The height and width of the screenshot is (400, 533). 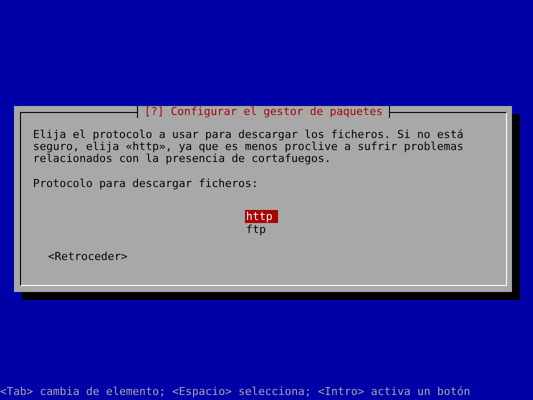 I want to click on dialog-title: [?] Configurar el gestor de paquetes, so click(x=263, y=112).